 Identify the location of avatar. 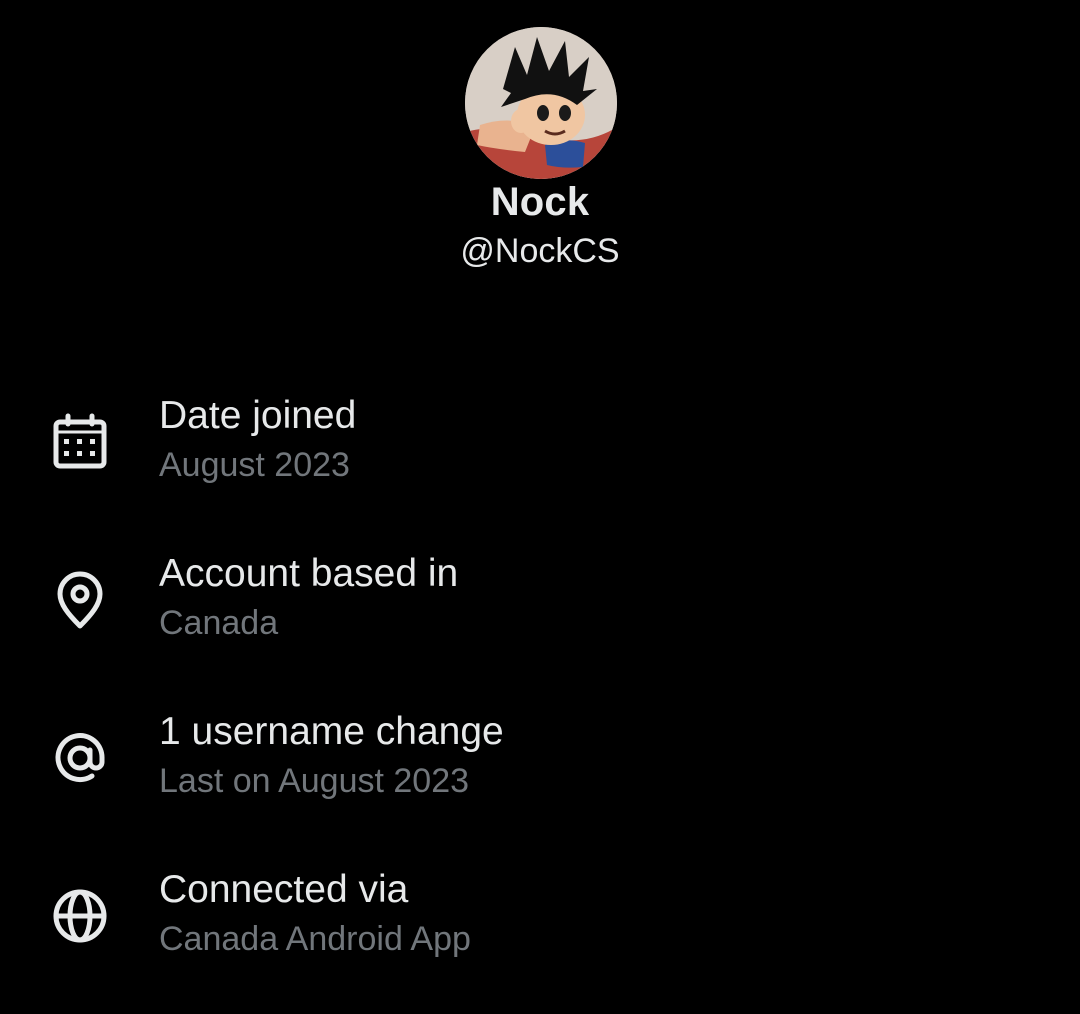
(541, 103).